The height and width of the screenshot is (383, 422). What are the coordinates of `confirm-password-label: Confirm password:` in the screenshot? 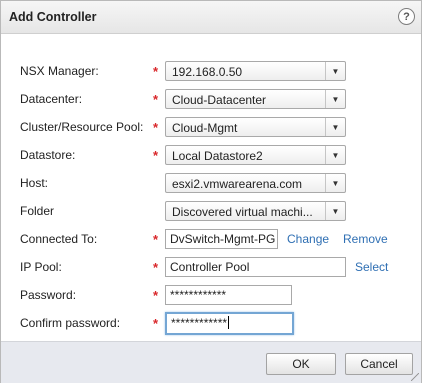 It's located at (70, 323).